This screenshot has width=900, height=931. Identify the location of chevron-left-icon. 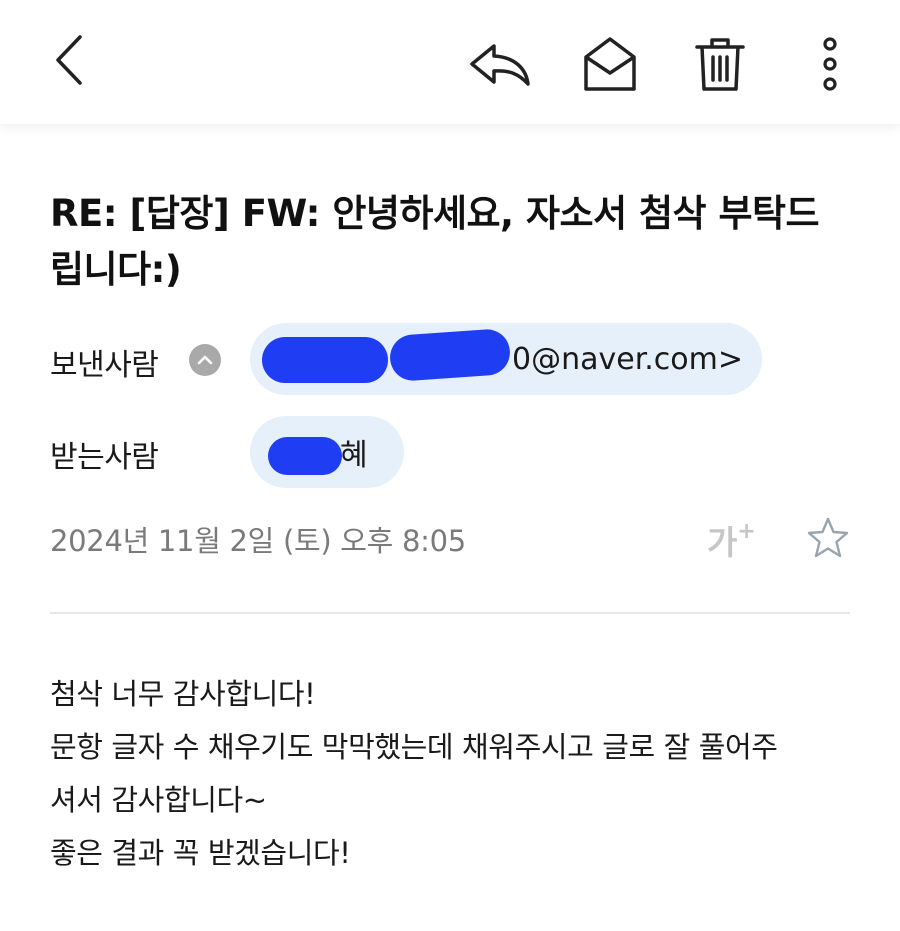
(69, 60).